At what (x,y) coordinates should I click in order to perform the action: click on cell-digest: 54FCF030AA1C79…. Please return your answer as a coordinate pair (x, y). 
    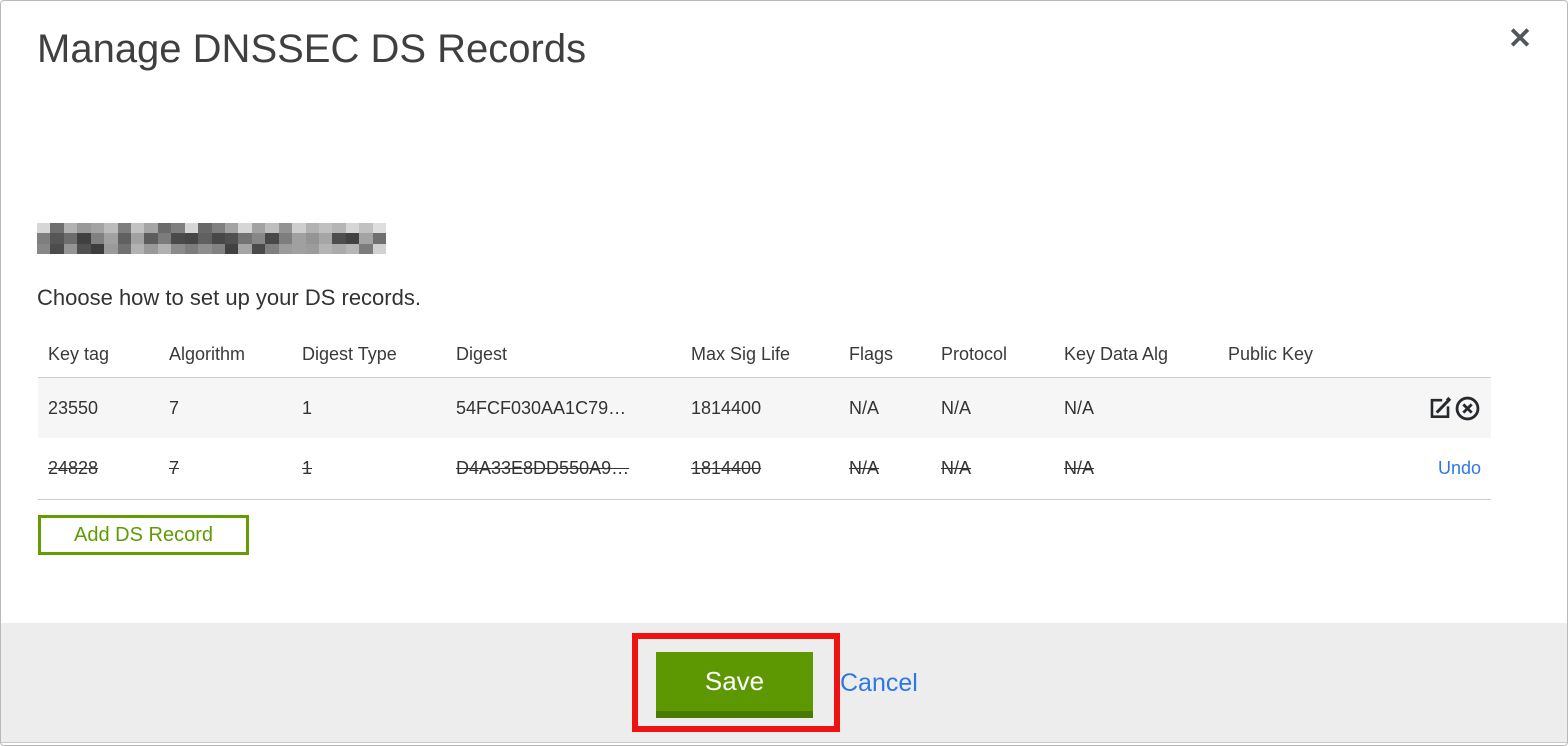
    Looking at the image, I should click on (541, 407).